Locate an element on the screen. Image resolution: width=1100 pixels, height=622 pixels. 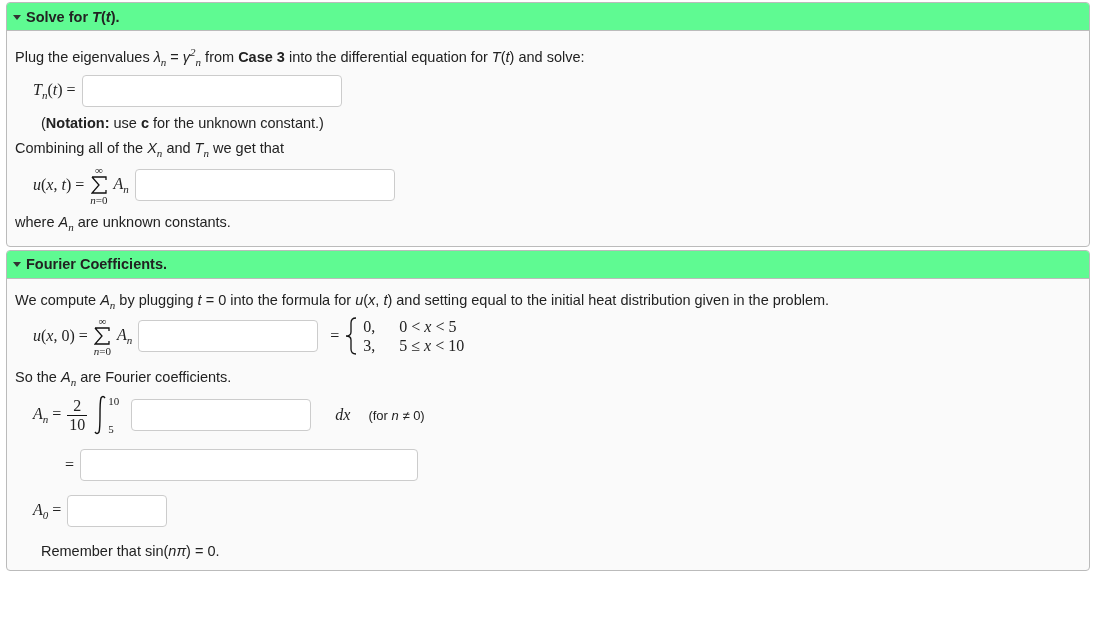
condition-note: (for n ≠ 0) is located at coordinates (396, 415).